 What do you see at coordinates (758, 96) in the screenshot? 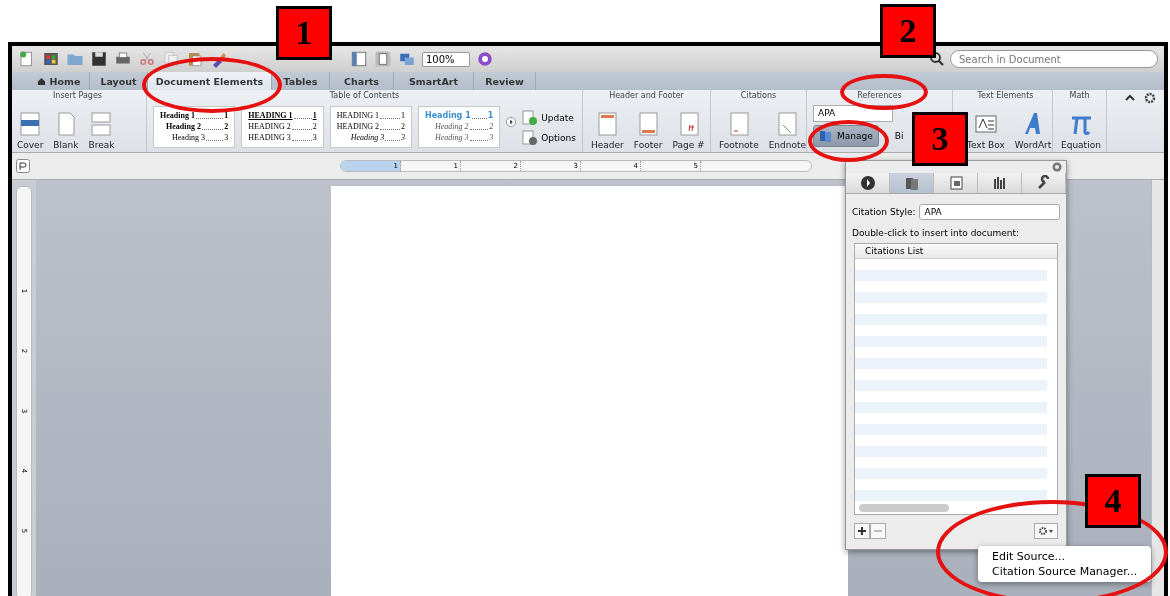
I see `group-title: Citations` at bounding box center [758, 96].